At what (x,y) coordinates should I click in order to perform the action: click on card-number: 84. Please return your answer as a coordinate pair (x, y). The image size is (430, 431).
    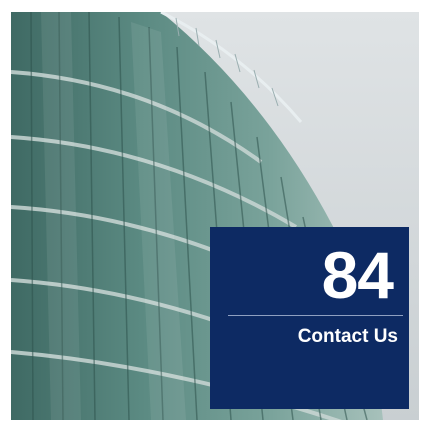
    Looking at the image, I should click on (357, 275).